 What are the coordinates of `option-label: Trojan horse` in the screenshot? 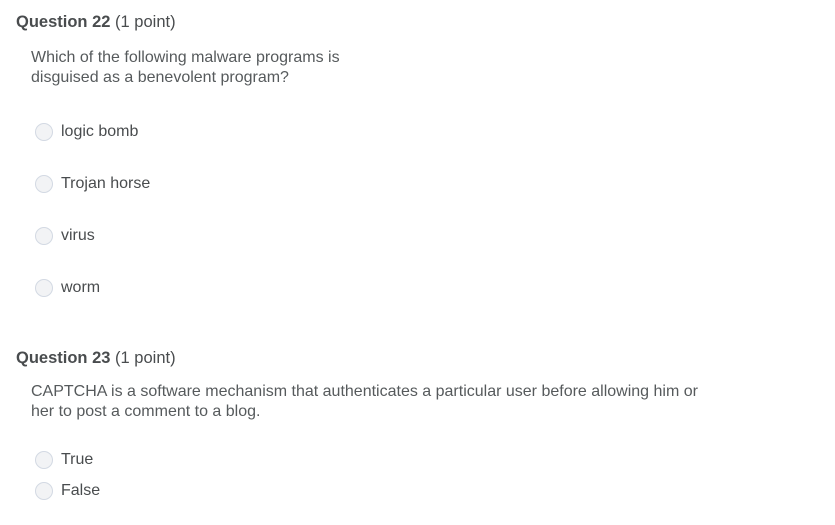 It's located at (106, 183).